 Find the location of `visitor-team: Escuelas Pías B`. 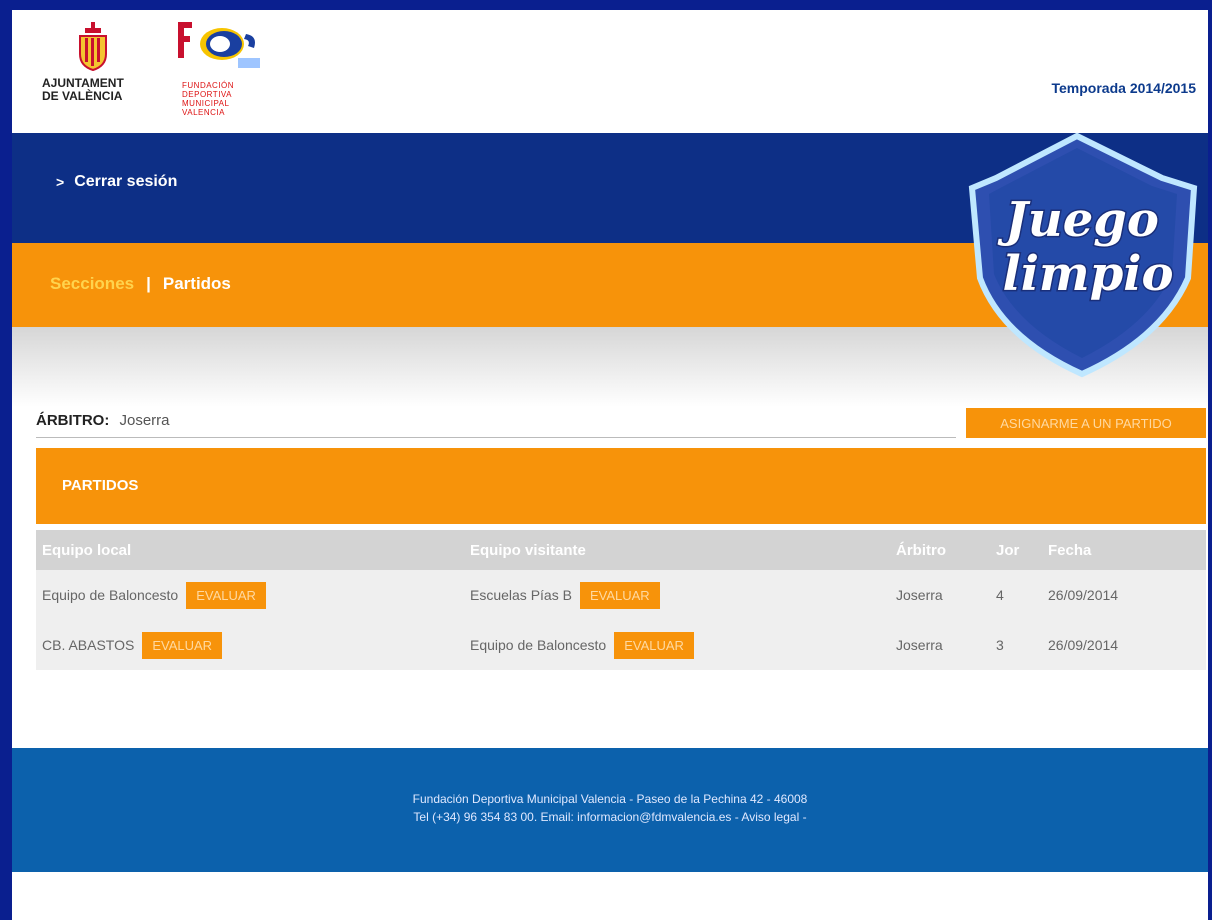

visitor-team: Escuelas Pías B is located at coordinates (521, 595).